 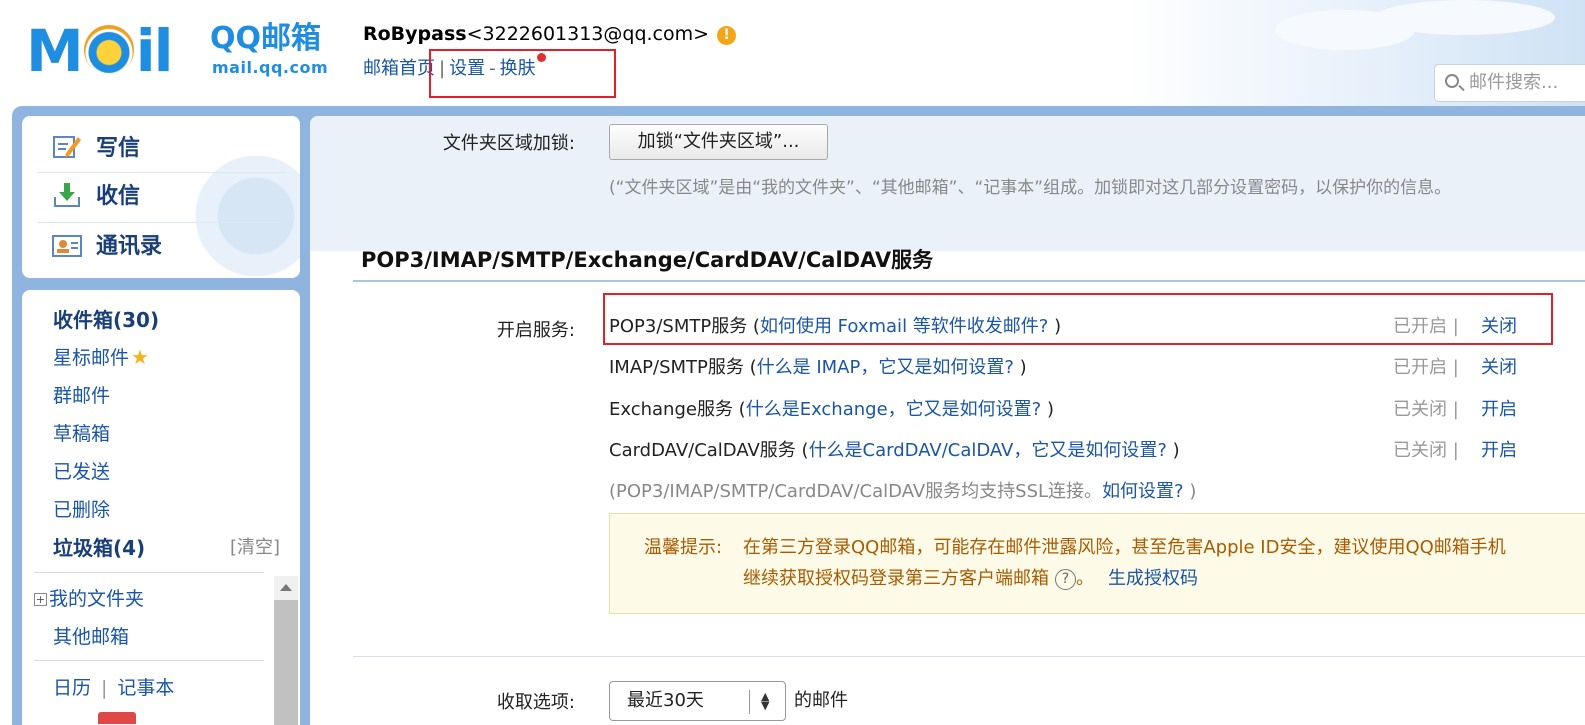 I want to click on notepad-link: 记事本, so click(x=145, y=688).